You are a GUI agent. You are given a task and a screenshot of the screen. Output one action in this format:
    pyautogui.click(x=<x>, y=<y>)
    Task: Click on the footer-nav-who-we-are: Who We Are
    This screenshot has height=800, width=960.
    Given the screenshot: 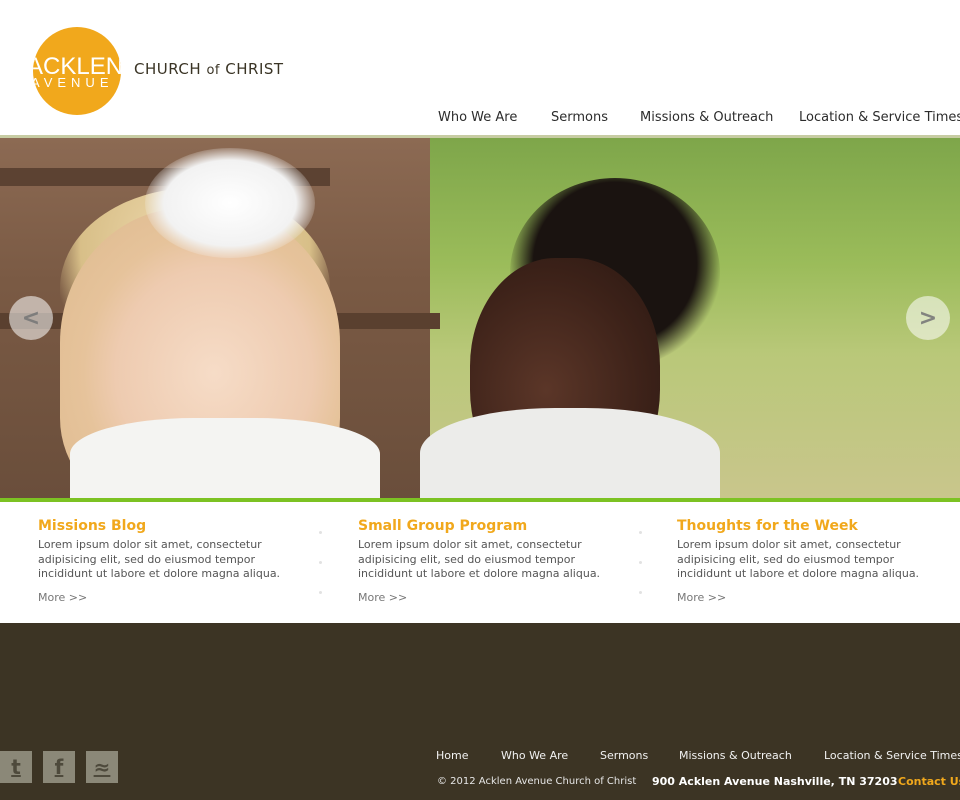 What is the action you would take?
    pyautogui.click(x=534, y=755)
    